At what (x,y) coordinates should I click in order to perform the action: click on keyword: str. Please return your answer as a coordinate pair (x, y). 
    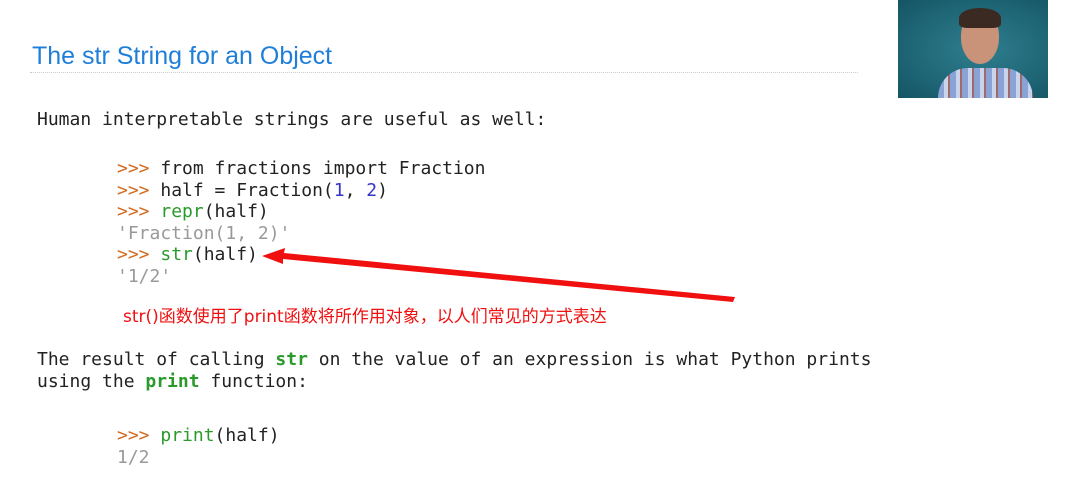
    Looking at the image, I should click on (291, 359).